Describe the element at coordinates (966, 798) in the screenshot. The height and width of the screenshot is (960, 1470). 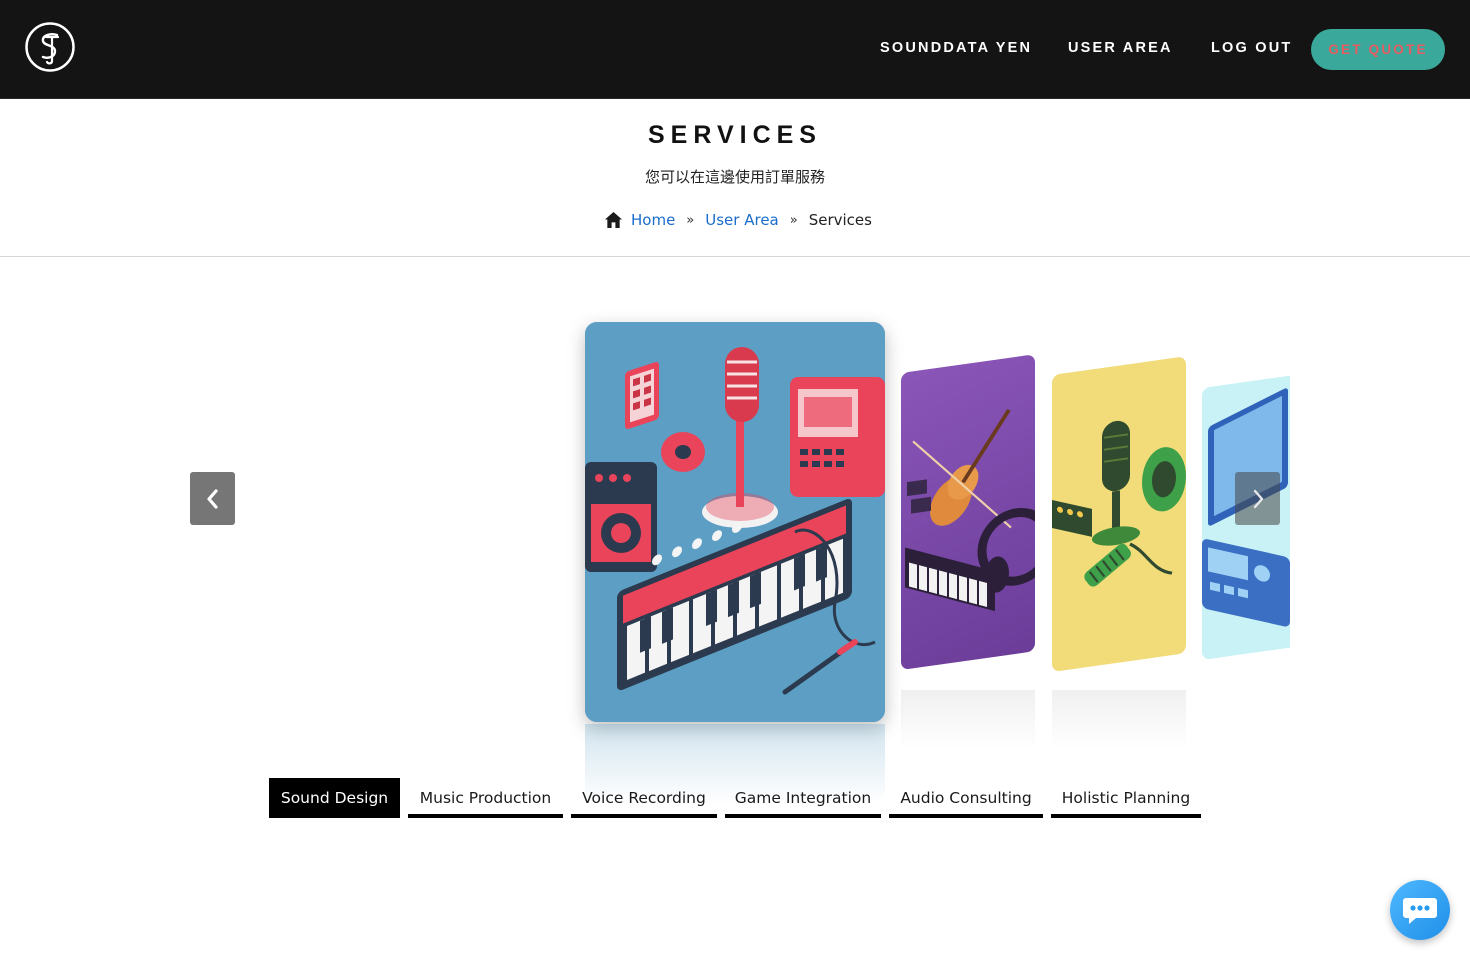
I see `tab-audio-consulting: Audio Consulting` at that location.